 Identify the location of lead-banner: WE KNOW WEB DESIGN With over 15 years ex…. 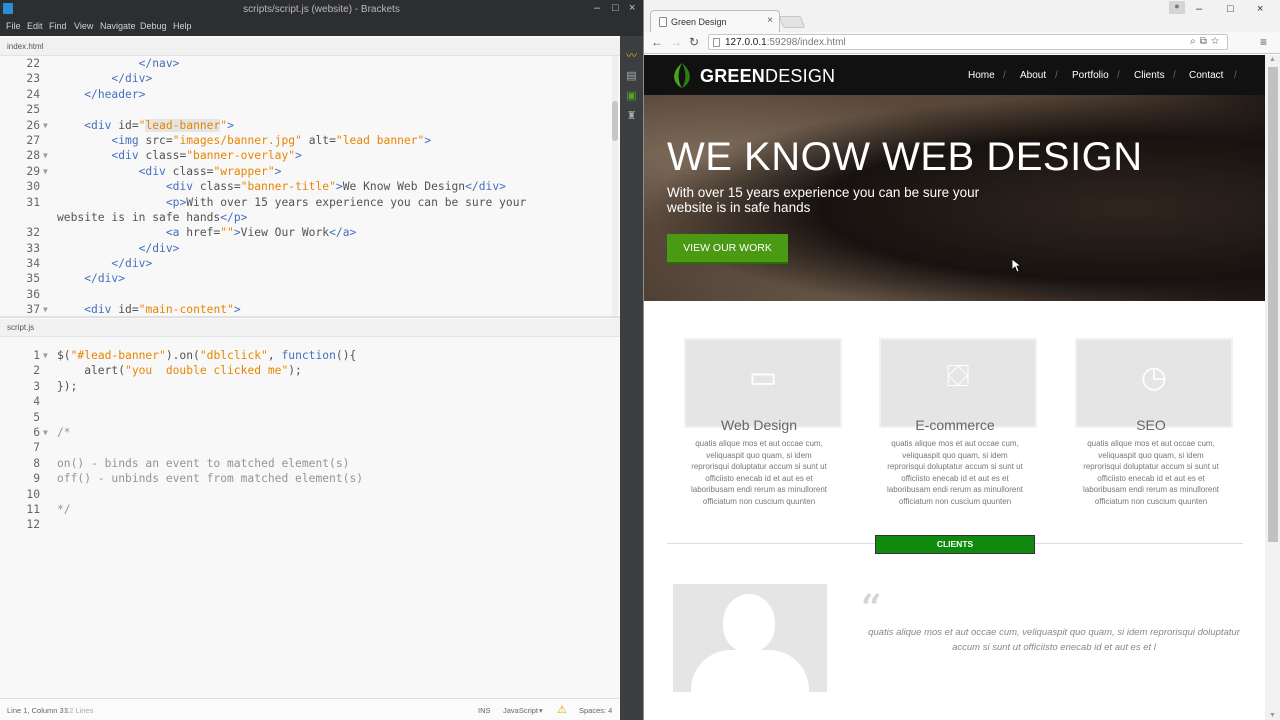
(954, 198).